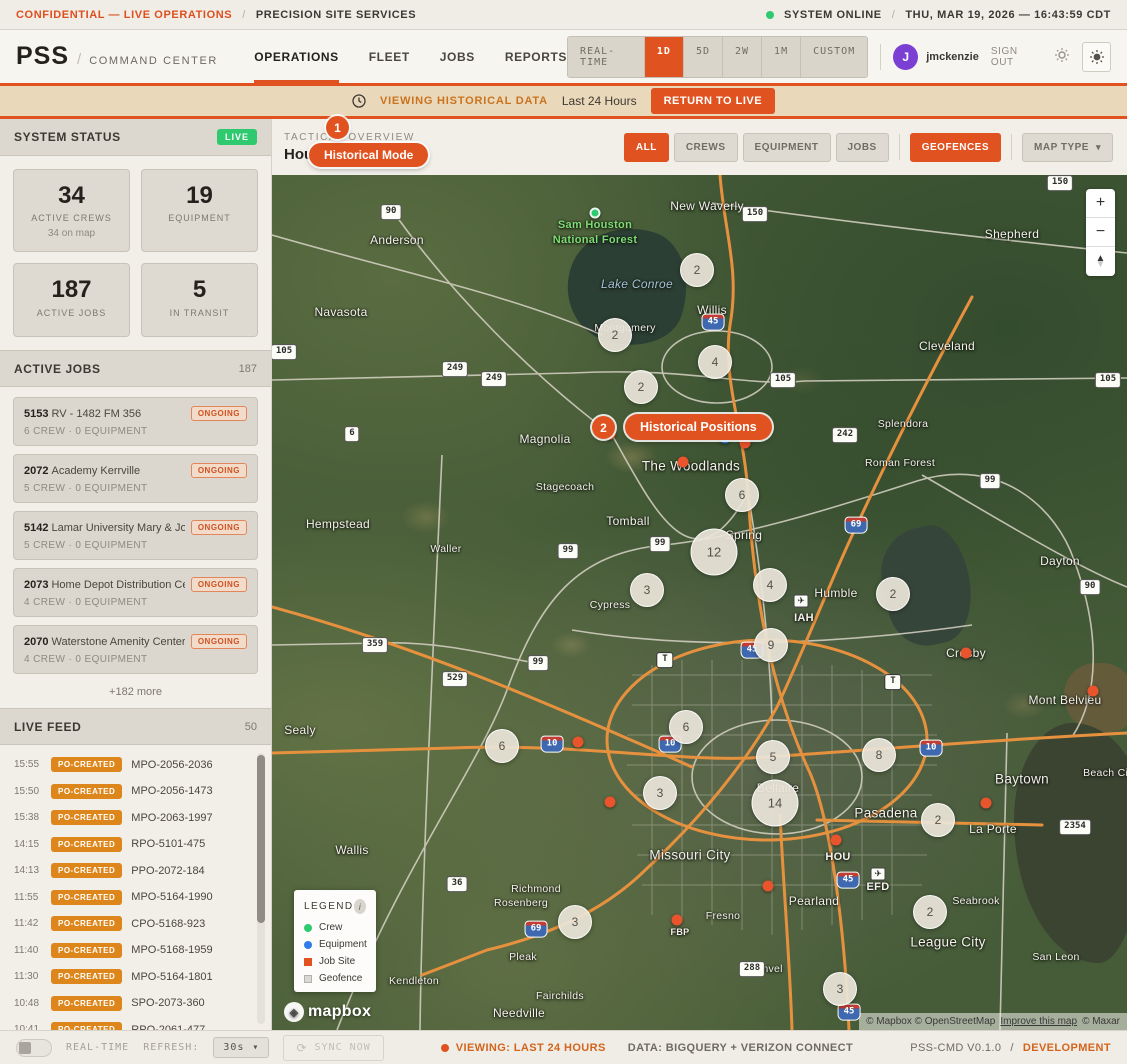 Image resolution: width=1127 pixels, height=1064 pixels. Describe the element at coordinates (773, 757) in the screenshot. I see `cluster-marker-5: 5` at that location.